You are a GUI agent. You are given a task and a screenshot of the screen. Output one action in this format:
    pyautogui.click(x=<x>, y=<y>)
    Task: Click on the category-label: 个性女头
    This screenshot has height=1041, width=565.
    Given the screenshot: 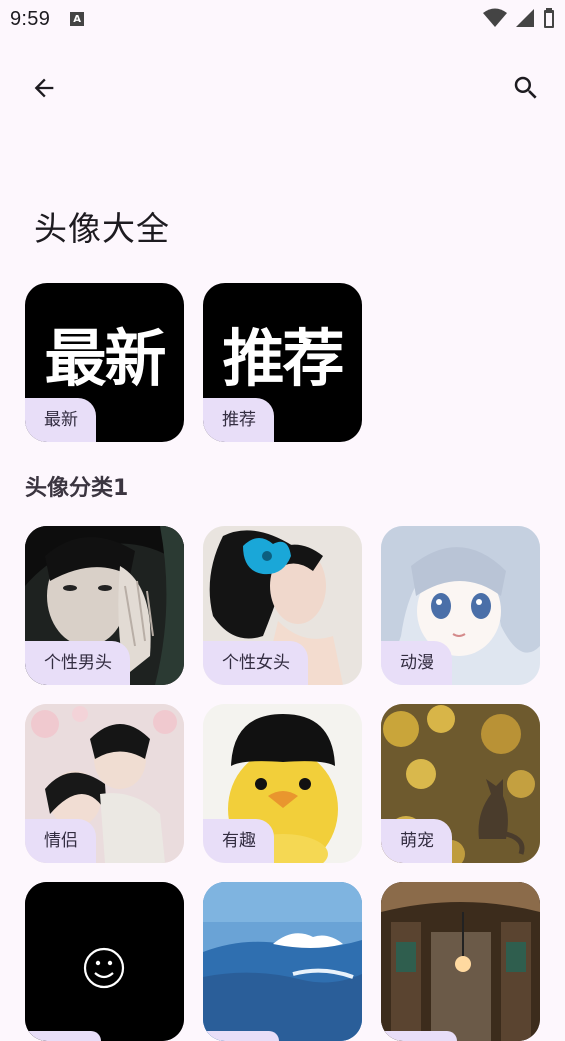 What is the action you would take?
    pyautogui.click(x=255, y=663)
    